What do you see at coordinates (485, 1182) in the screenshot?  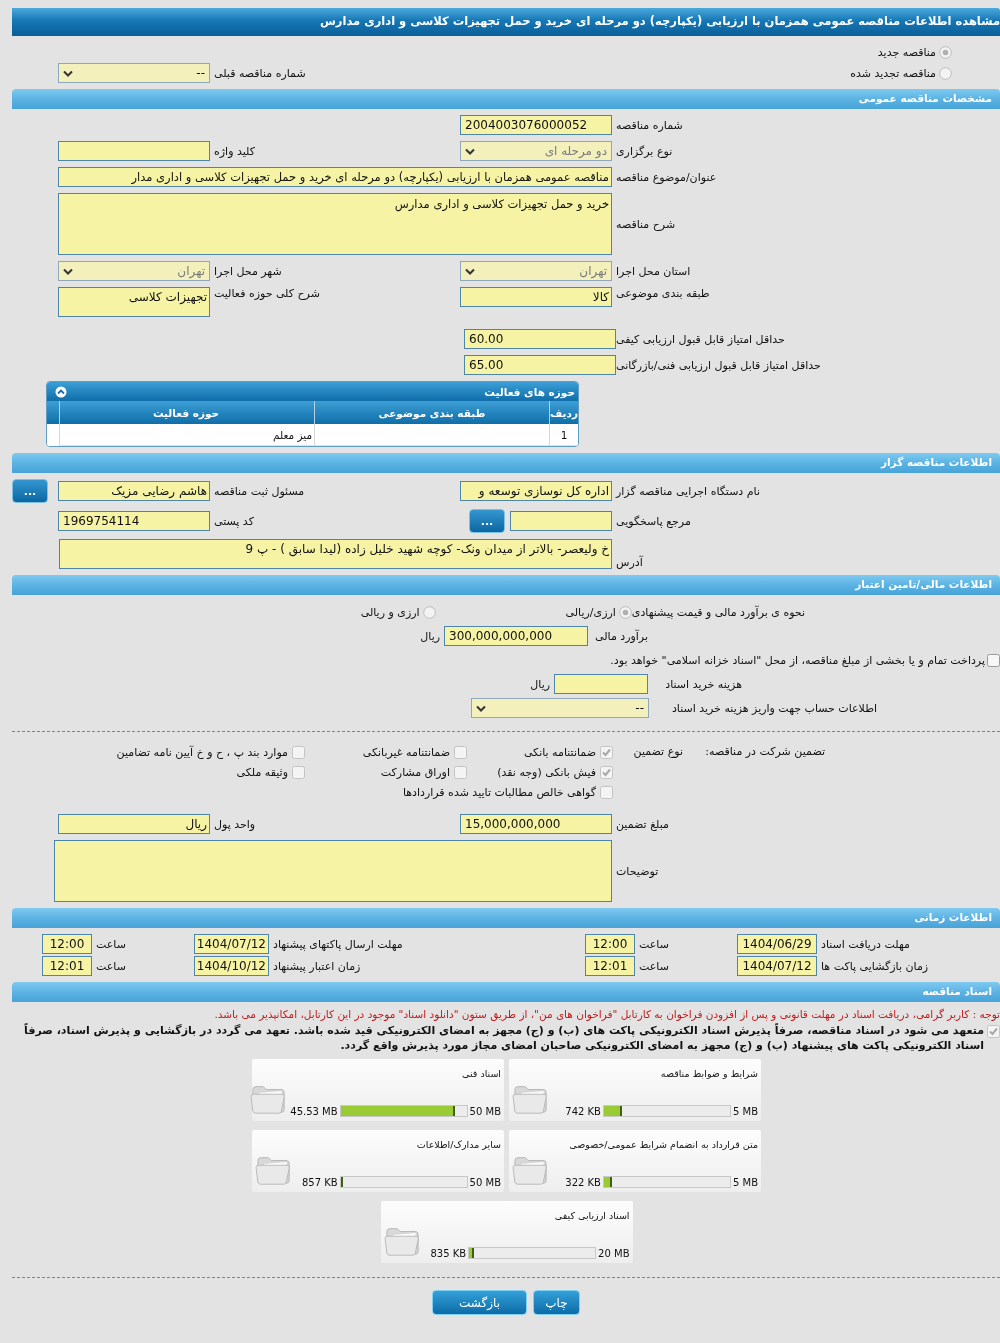 I see `size-limit: 50 MB` at bounding box center [485, 1182].